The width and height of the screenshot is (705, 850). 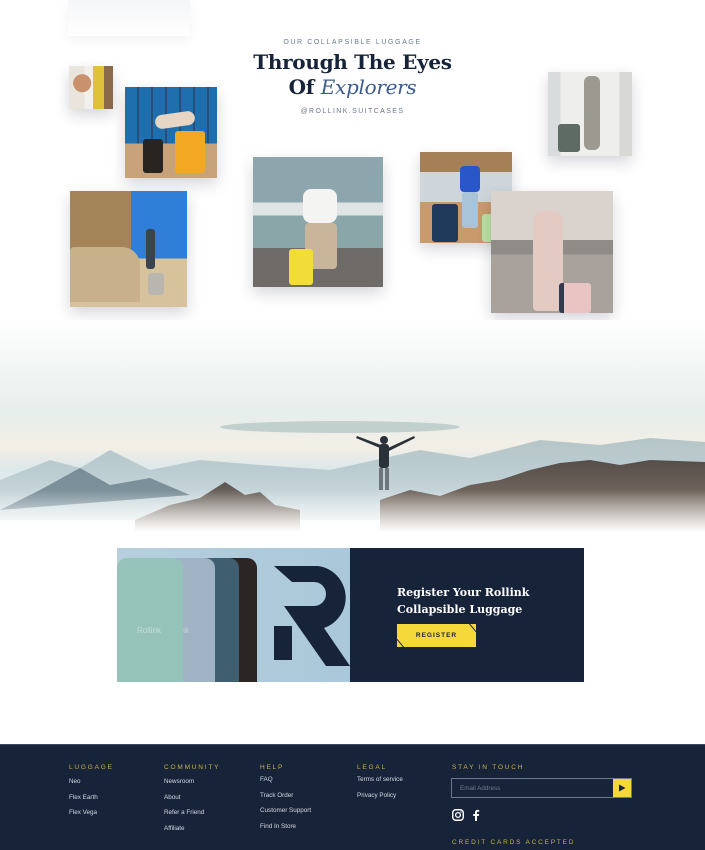 What do you see at coordinates (192, 781) in the screenshot?
I see `footer-link-newsroom: Newsroom` at bounding box center [192, 781].